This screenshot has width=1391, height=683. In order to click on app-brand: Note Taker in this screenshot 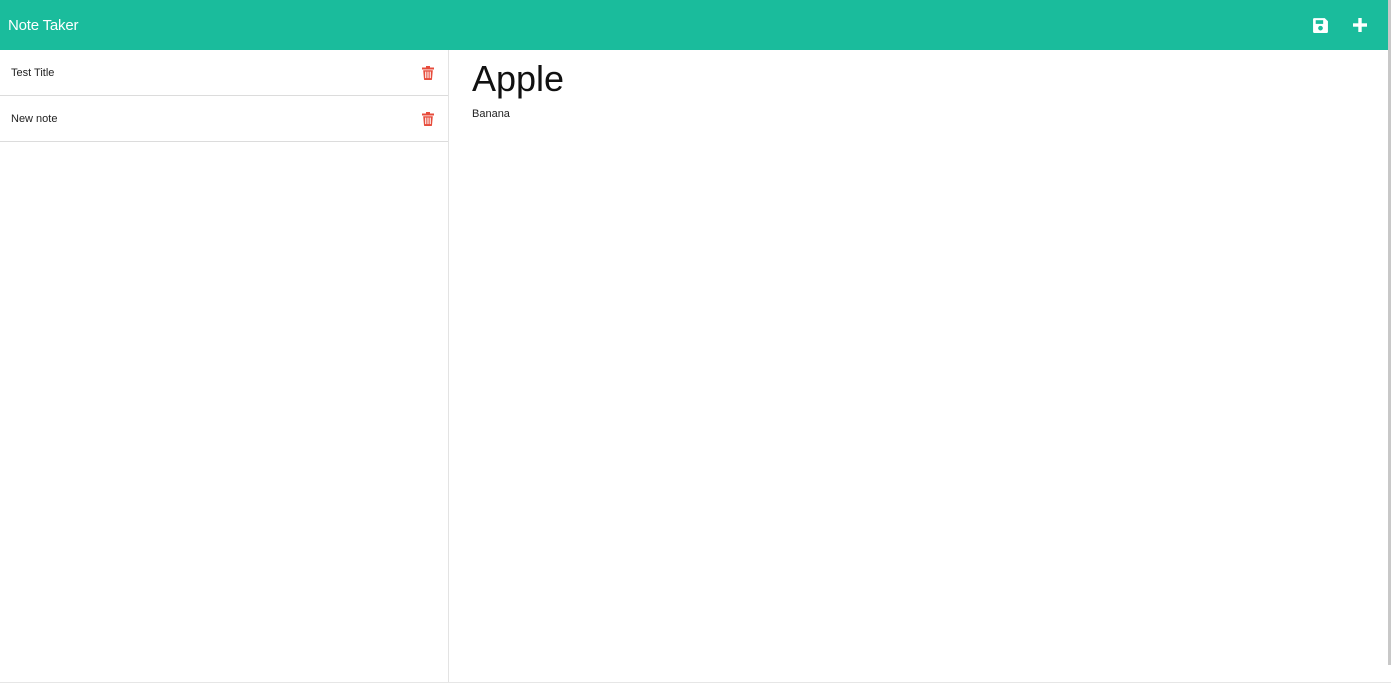, I will do `click(43, 25)`.